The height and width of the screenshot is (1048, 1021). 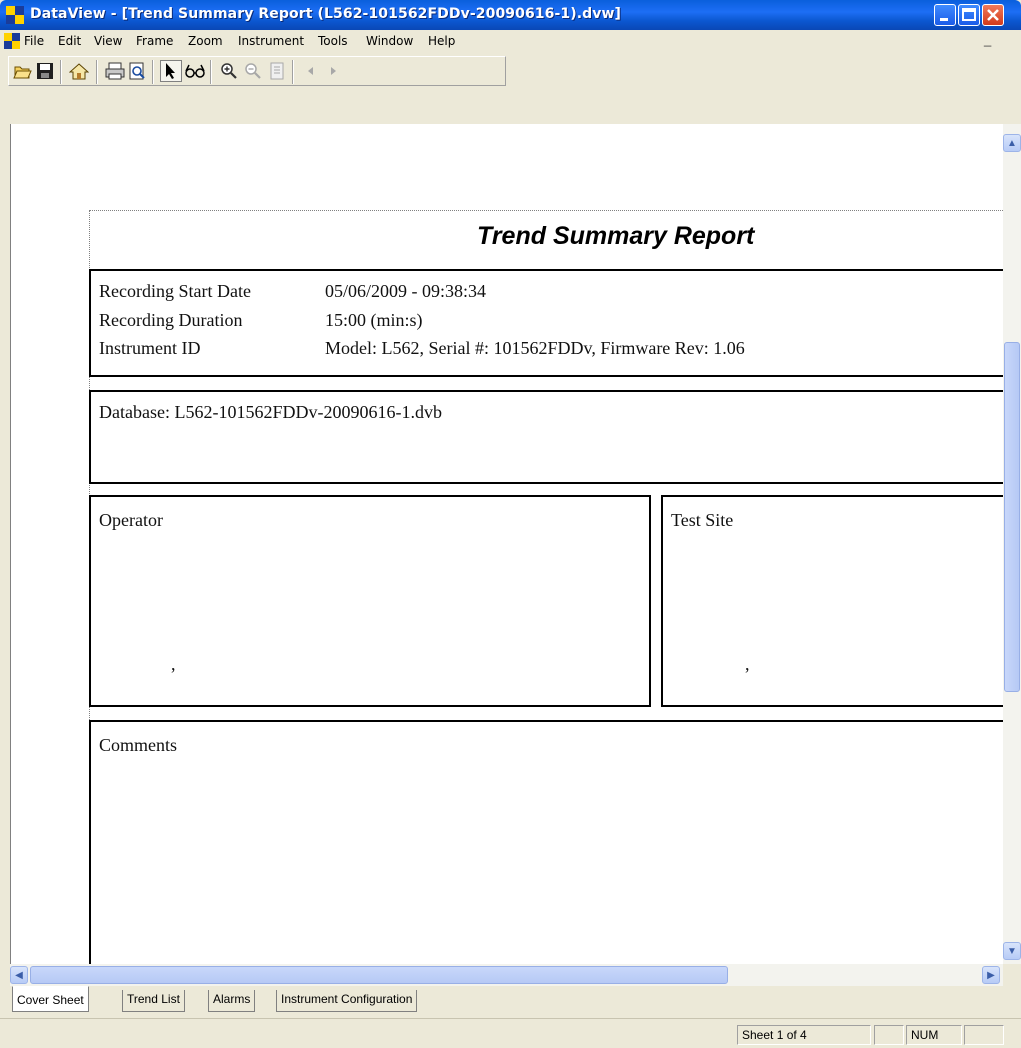 What do you see at coordinates (108, 41) in the screenshot?
I see `menu-view: View` at bounding box center [108, 41].